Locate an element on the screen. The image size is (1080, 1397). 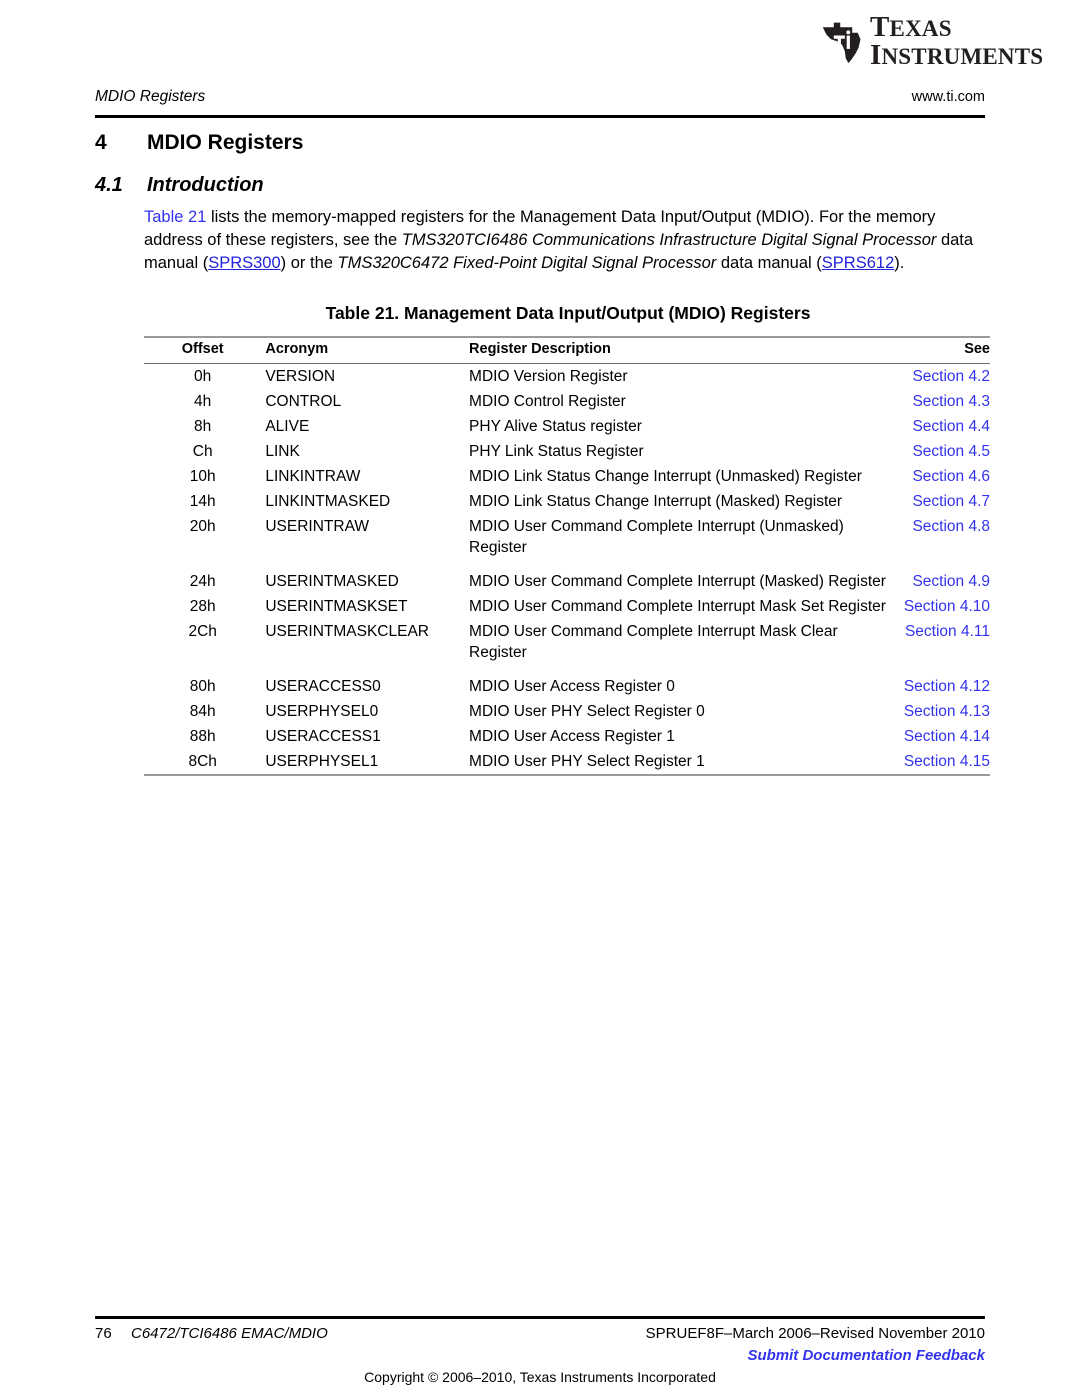
footer-divider-rule is located at coordinates (540, 1317).